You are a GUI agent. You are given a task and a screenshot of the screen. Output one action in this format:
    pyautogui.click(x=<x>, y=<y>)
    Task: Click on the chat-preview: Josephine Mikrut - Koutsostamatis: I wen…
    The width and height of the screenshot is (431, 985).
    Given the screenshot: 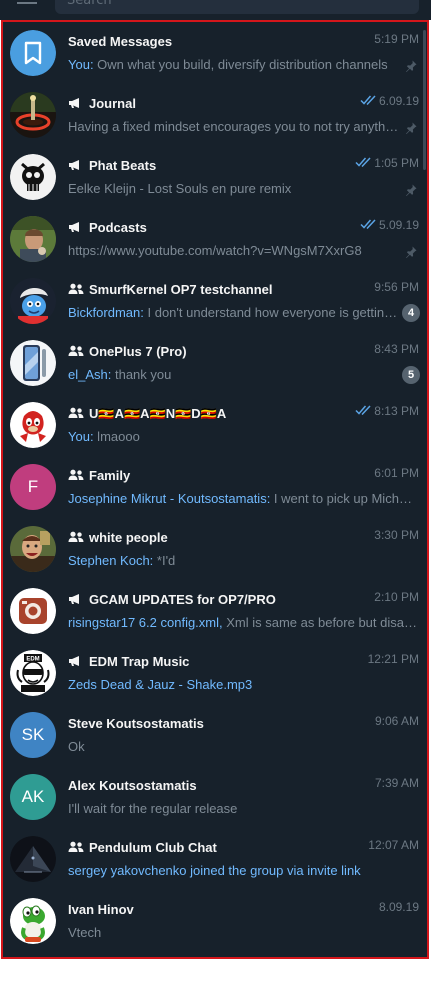 What is the action you would take?
    pyautogui.click(x=243, y=500)
    